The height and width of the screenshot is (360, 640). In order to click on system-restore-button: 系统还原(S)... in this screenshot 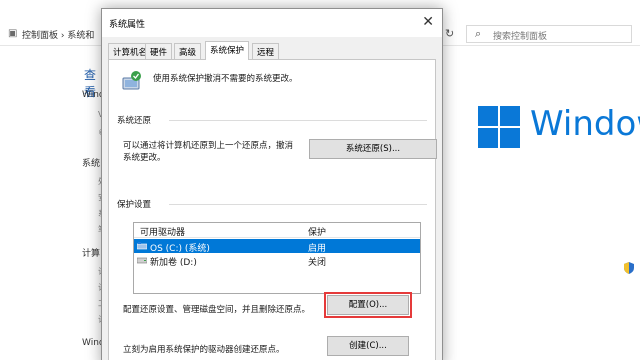, I will do `click(373, 149)`.